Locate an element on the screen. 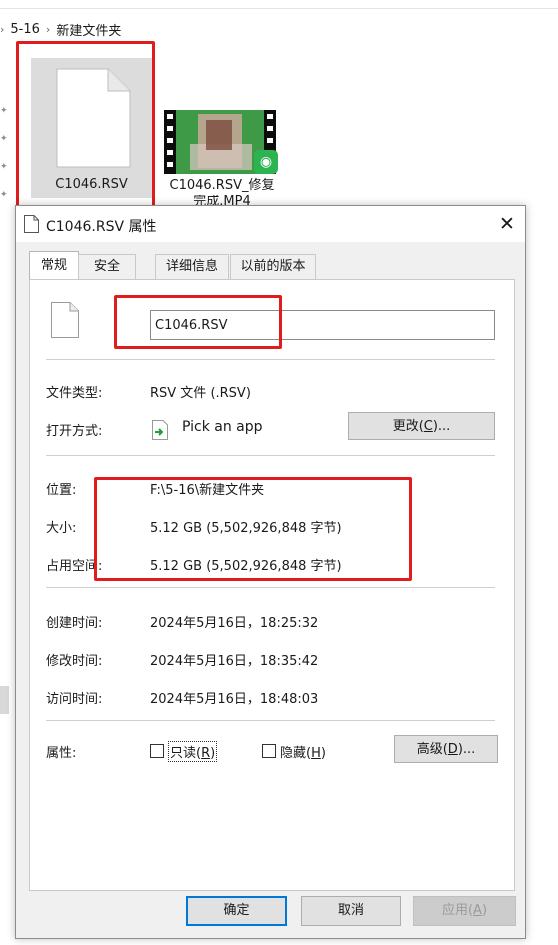 The height and width of the screenshot is (945, 558). tab-previous-versions: 以前的版本 is located at coordinates (273, 266).